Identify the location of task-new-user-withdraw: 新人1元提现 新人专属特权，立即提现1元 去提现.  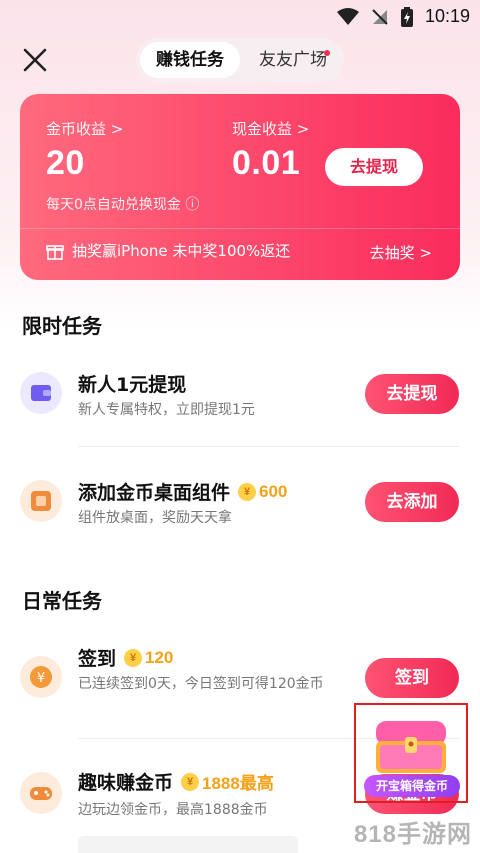
(240, 400).